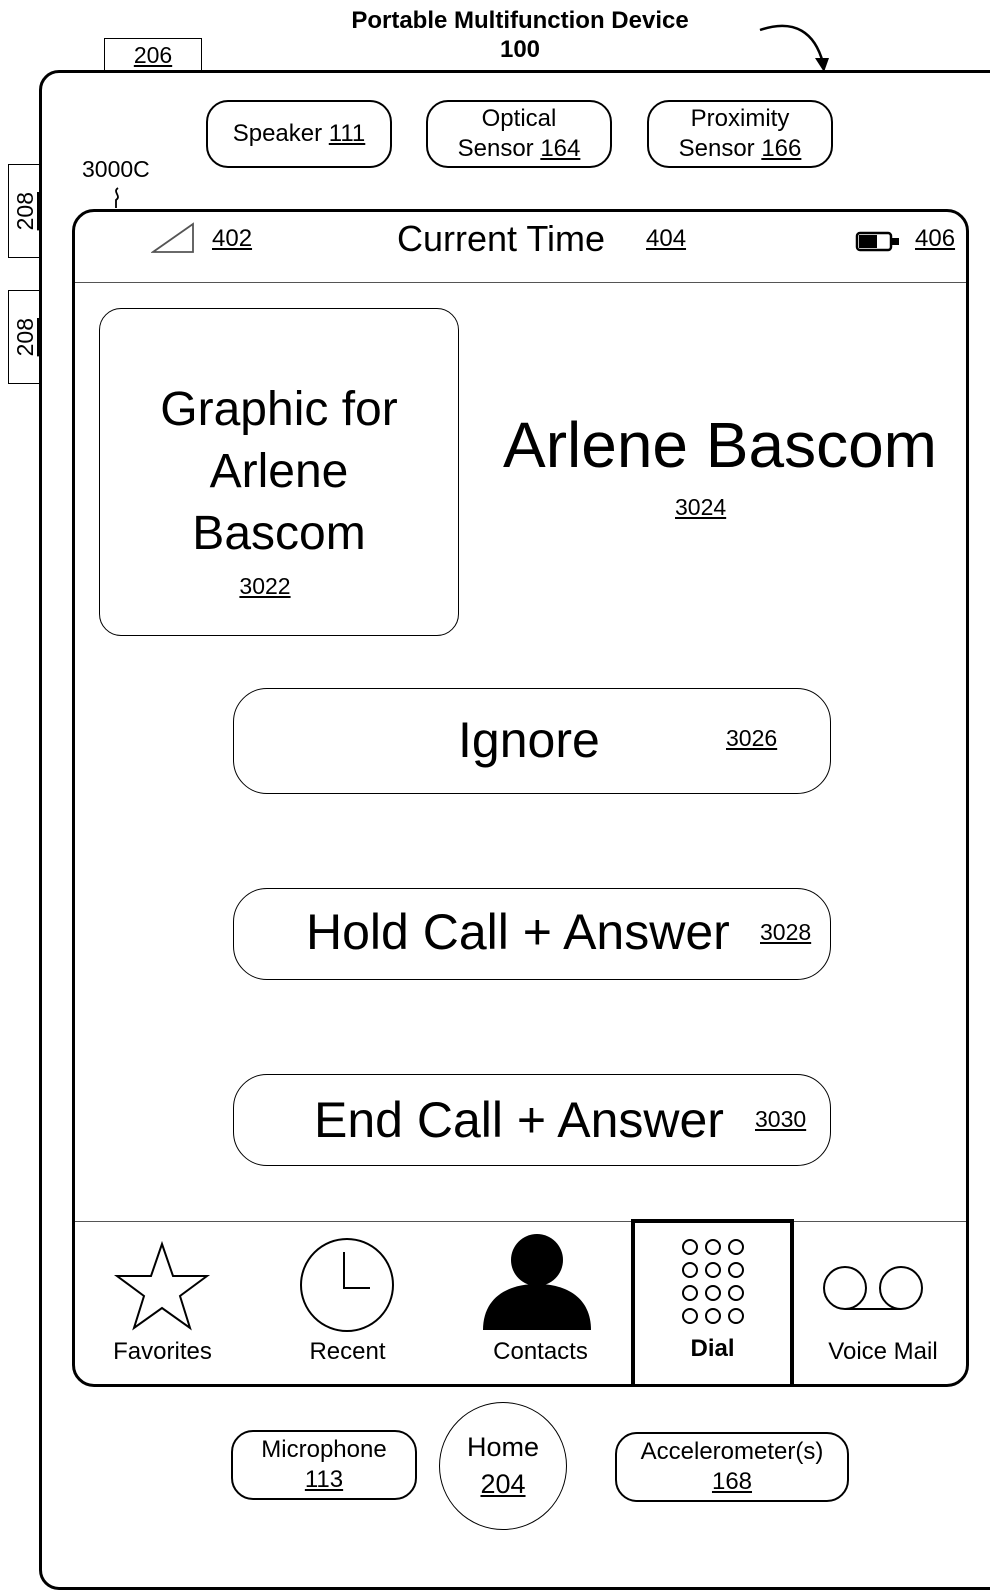 This screenshot has height=1590, width=990. What do you see at coordinates (786, 932) in the screenshot?
I see `hold-call-answer-ref: 3028` at bounding box center [786, 932].